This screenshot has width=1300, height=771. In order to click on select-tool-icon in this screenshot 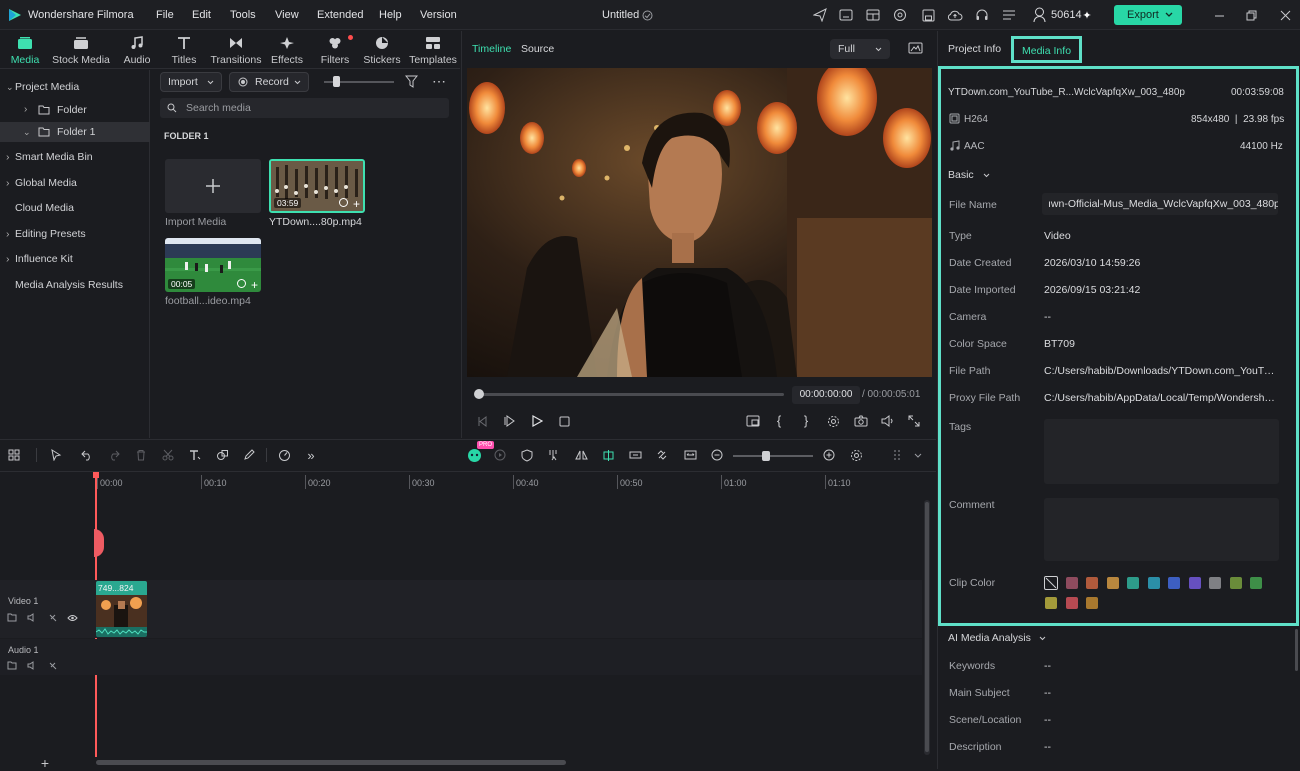, I will do `click(56, 455)`.